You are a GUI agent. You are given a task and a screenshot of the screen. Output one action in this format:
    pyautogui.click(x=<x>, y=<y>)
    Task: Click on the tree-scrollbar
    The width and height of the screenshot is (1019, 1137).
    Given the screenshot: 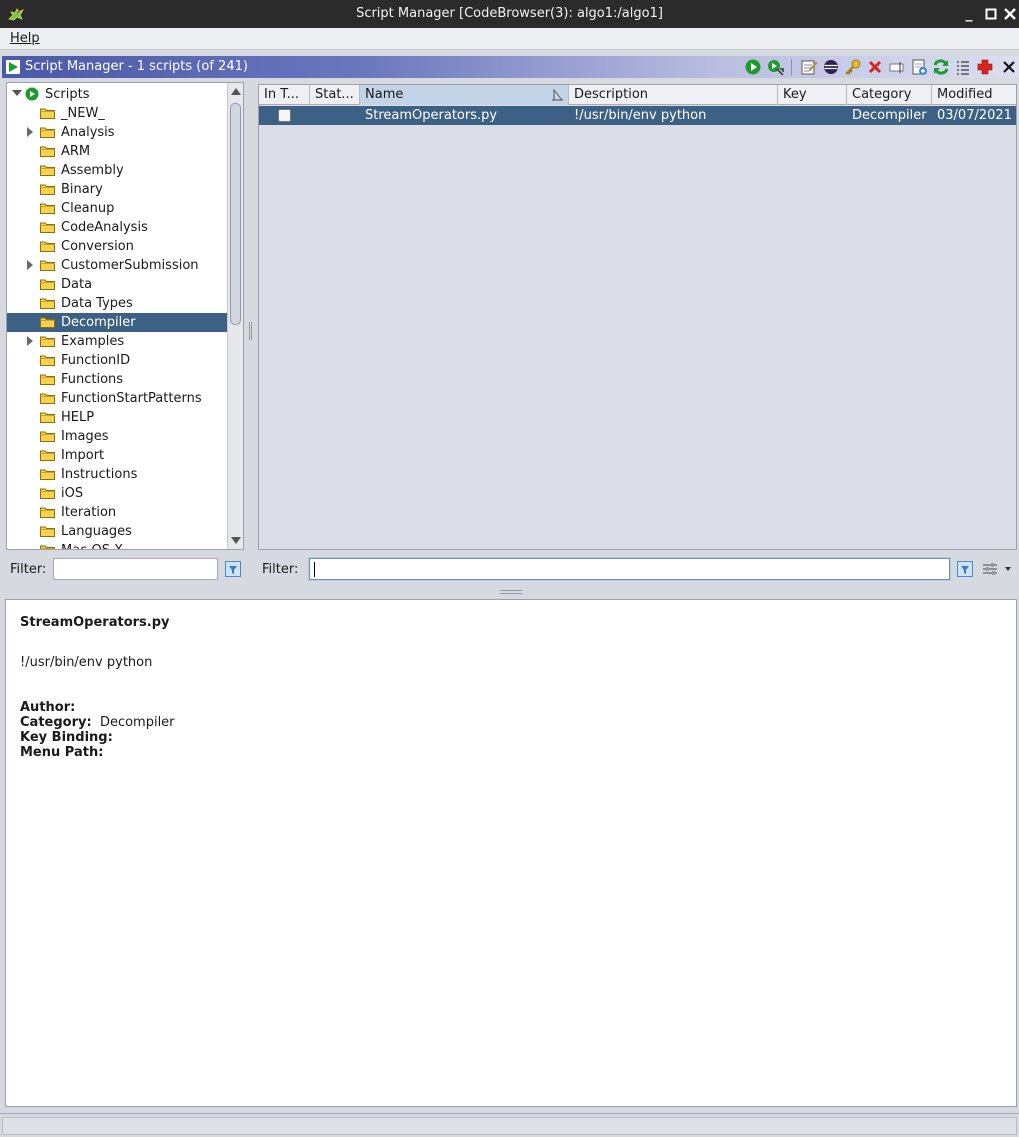 What is the action you would take?
    pyautogui.click(x=235, y=316)
    